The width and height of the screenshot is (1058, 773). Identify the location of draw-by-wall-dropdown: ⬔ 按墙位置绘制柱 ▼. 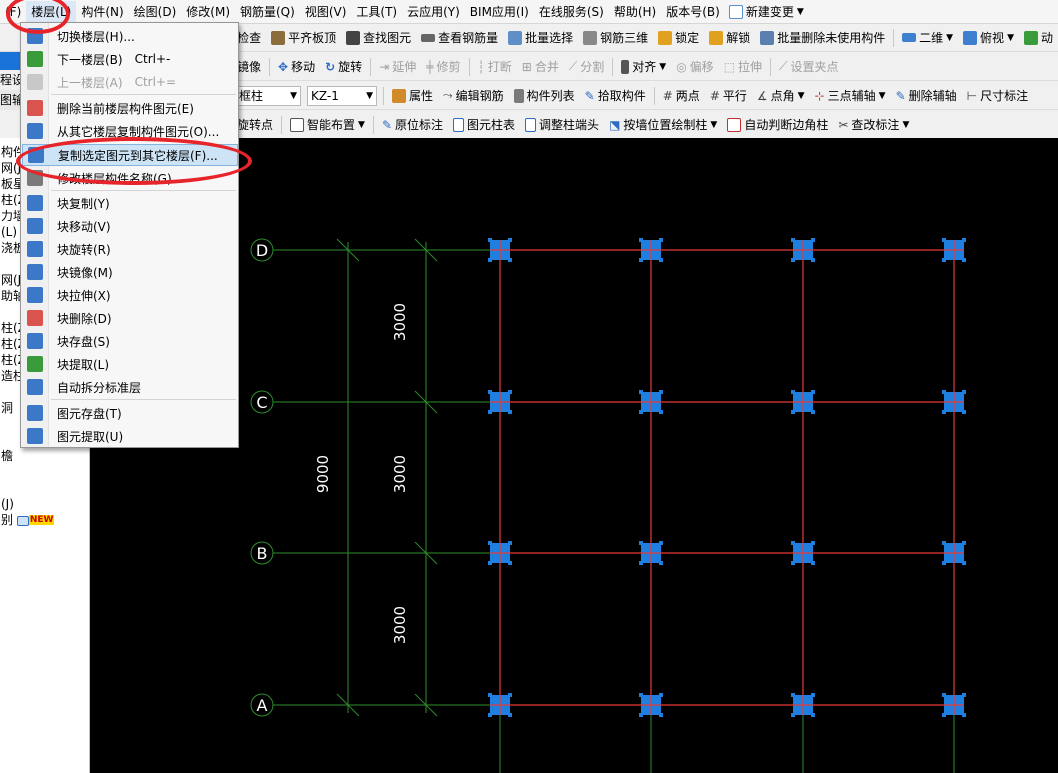
(663, 125).